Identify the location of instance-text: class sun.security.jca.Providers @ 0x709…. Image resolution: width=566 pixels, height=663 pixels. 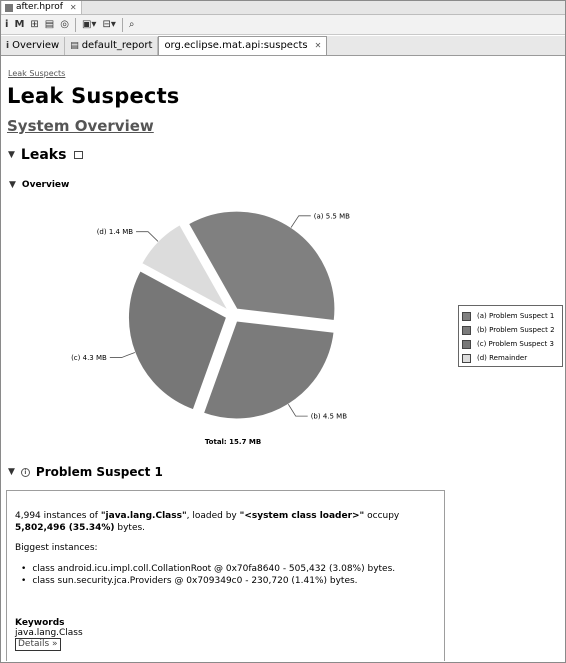
(195, 581).